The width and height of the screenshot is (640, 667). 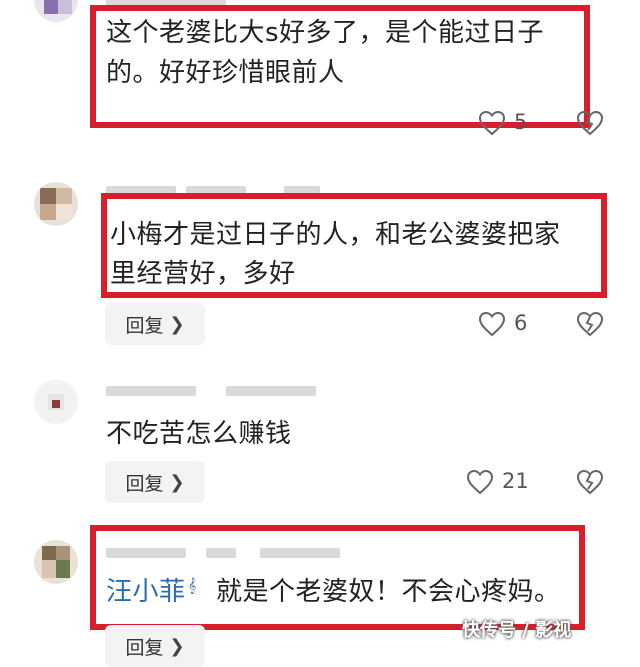 I want to click on comment-text: 就是个老婆奴！不会心疼妈。, so click(x=388, y=592).